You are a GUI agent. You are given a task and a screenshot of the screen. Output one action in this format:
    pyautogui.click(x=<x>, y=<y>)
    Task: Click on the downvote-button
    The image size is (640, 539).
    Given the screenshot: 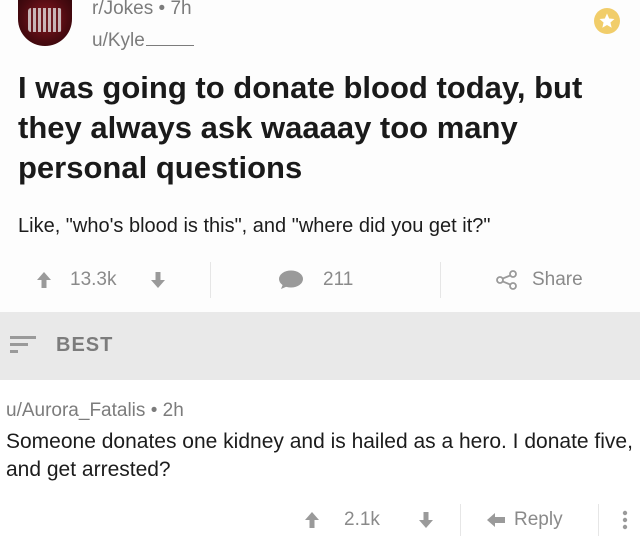 What is the action you would take?
    pyautogui.click(x=158, y=280)
    